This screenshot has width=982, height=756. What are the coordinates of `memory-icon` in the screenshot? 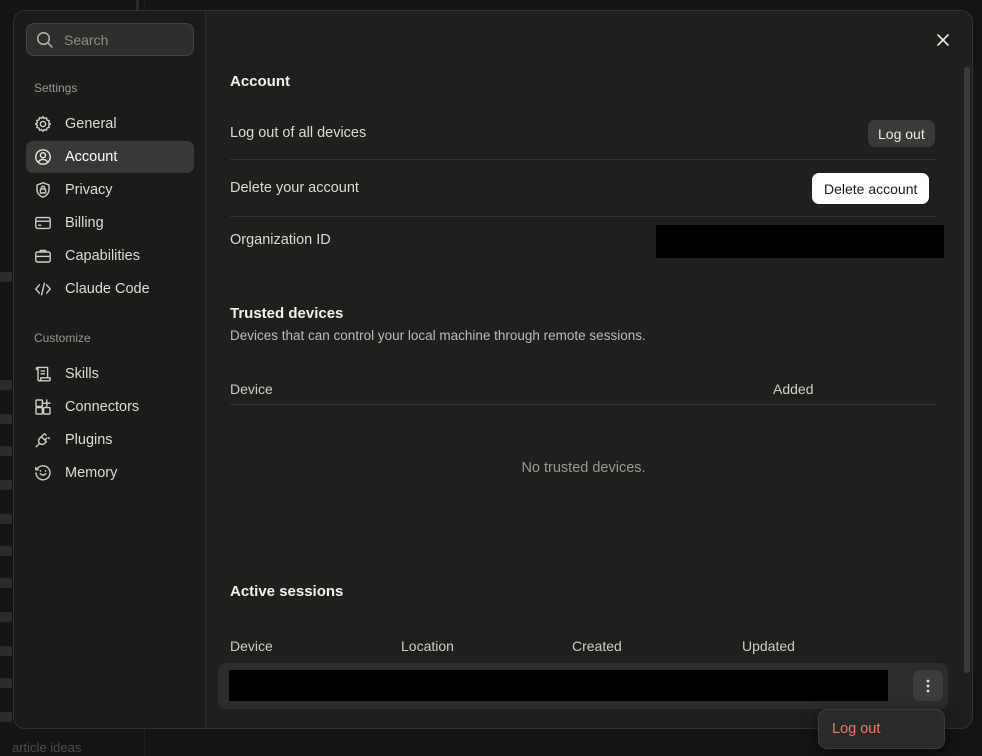 It's located at (43, 473).